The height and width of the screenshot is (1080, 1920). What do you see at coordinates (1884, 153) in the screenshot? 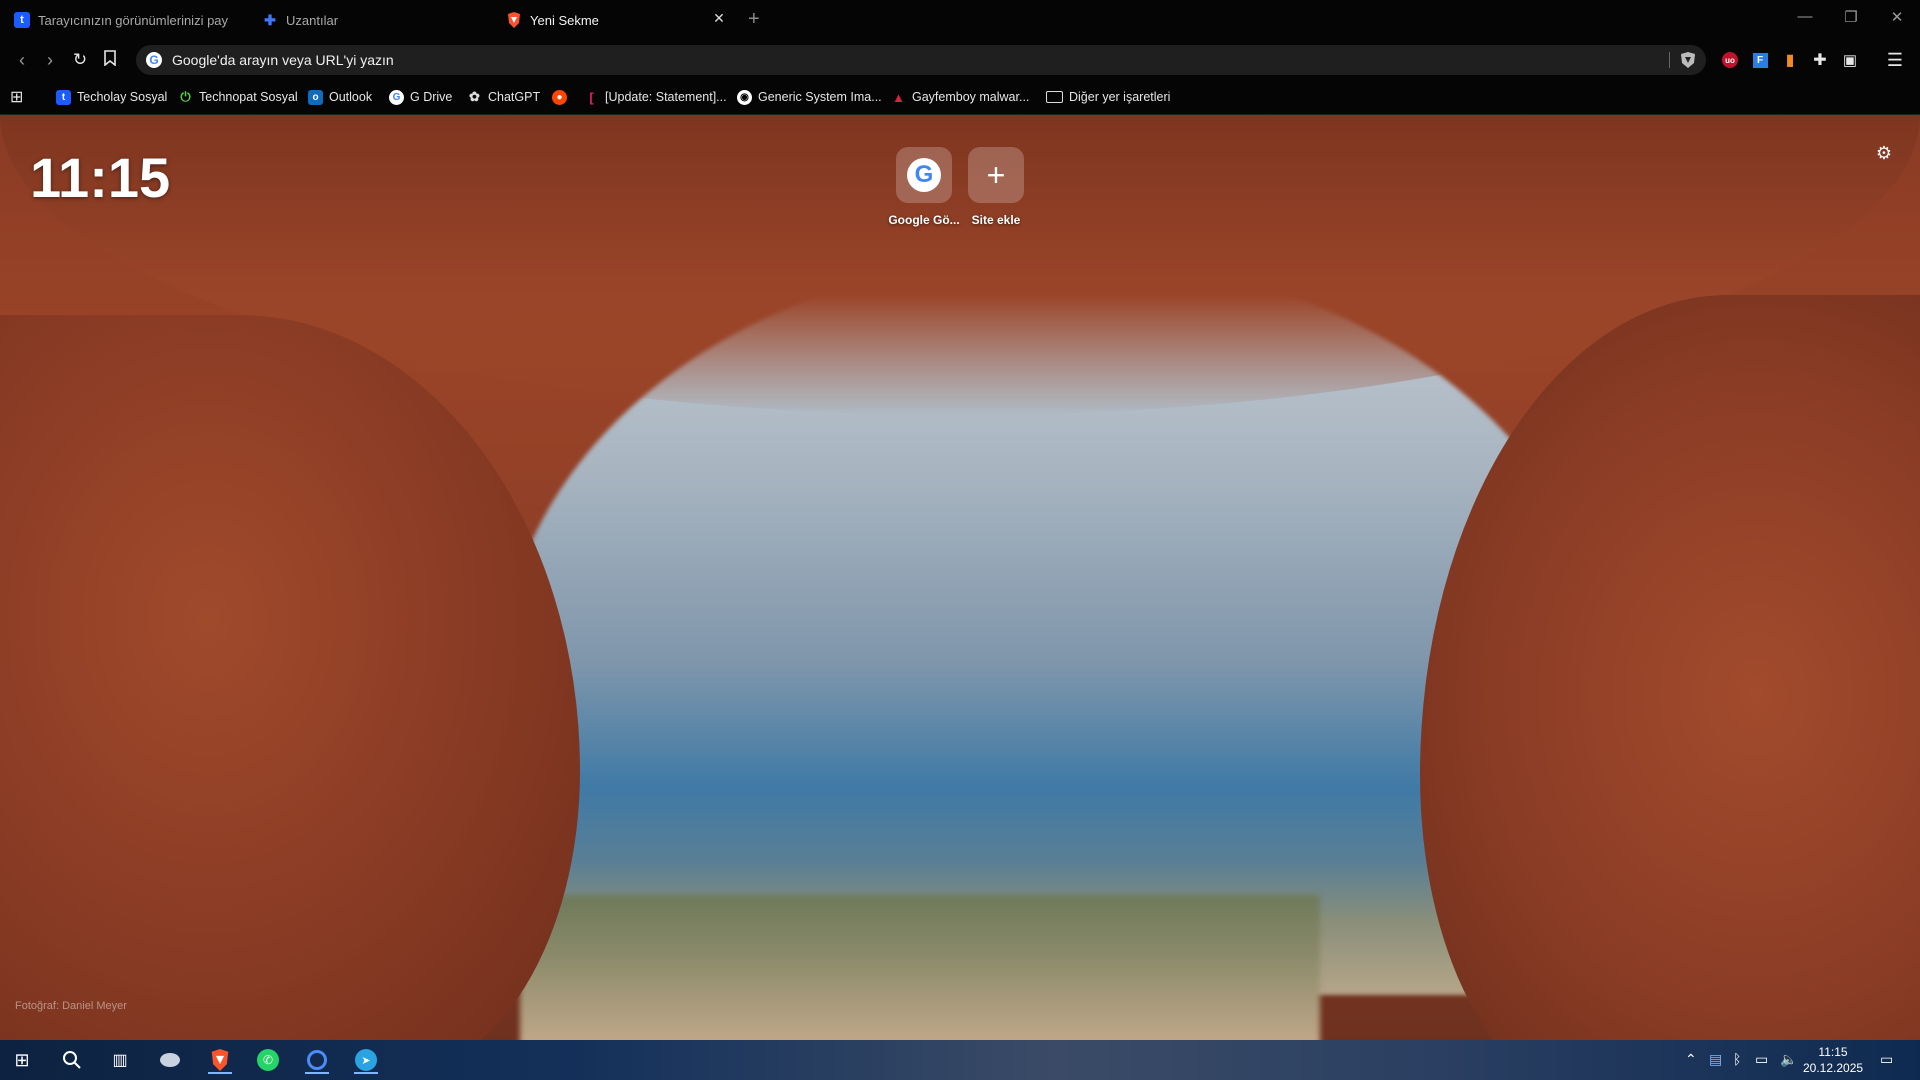
I see `gear-icon: ⚙` at bounding box center [1884, 153].